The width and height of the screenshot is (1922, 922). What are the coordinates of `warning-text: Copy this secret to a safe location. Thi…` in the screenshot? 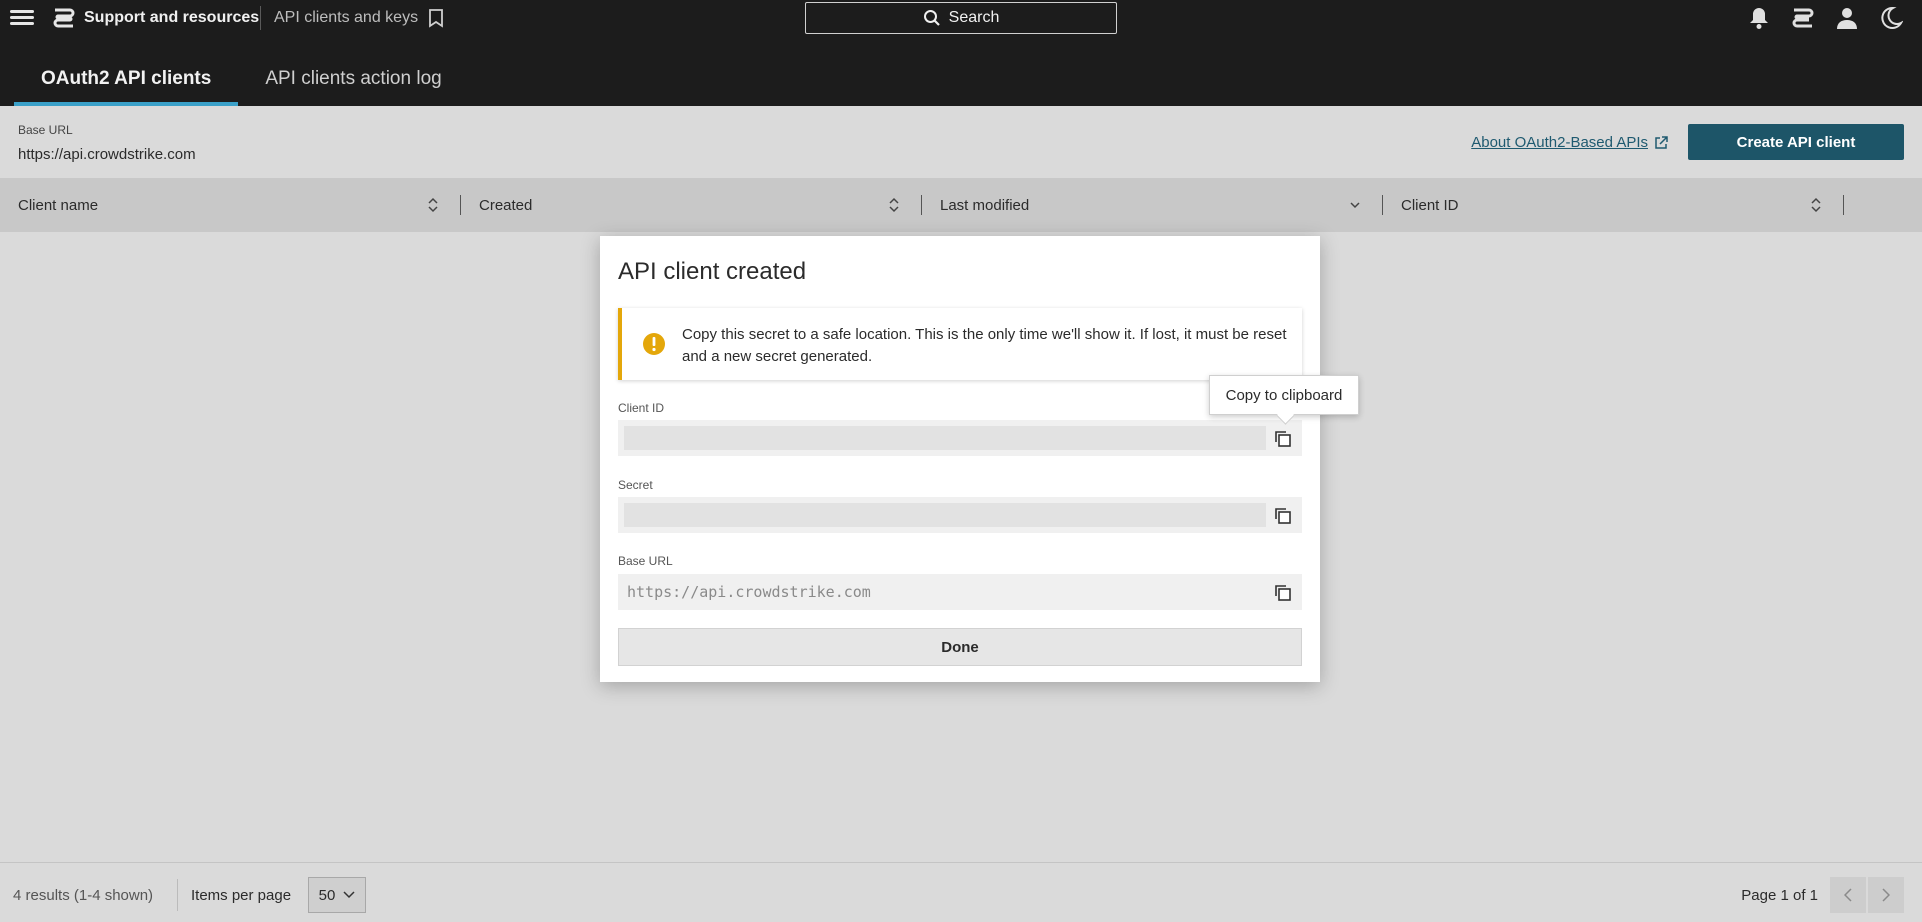 It's located at (984, 345).